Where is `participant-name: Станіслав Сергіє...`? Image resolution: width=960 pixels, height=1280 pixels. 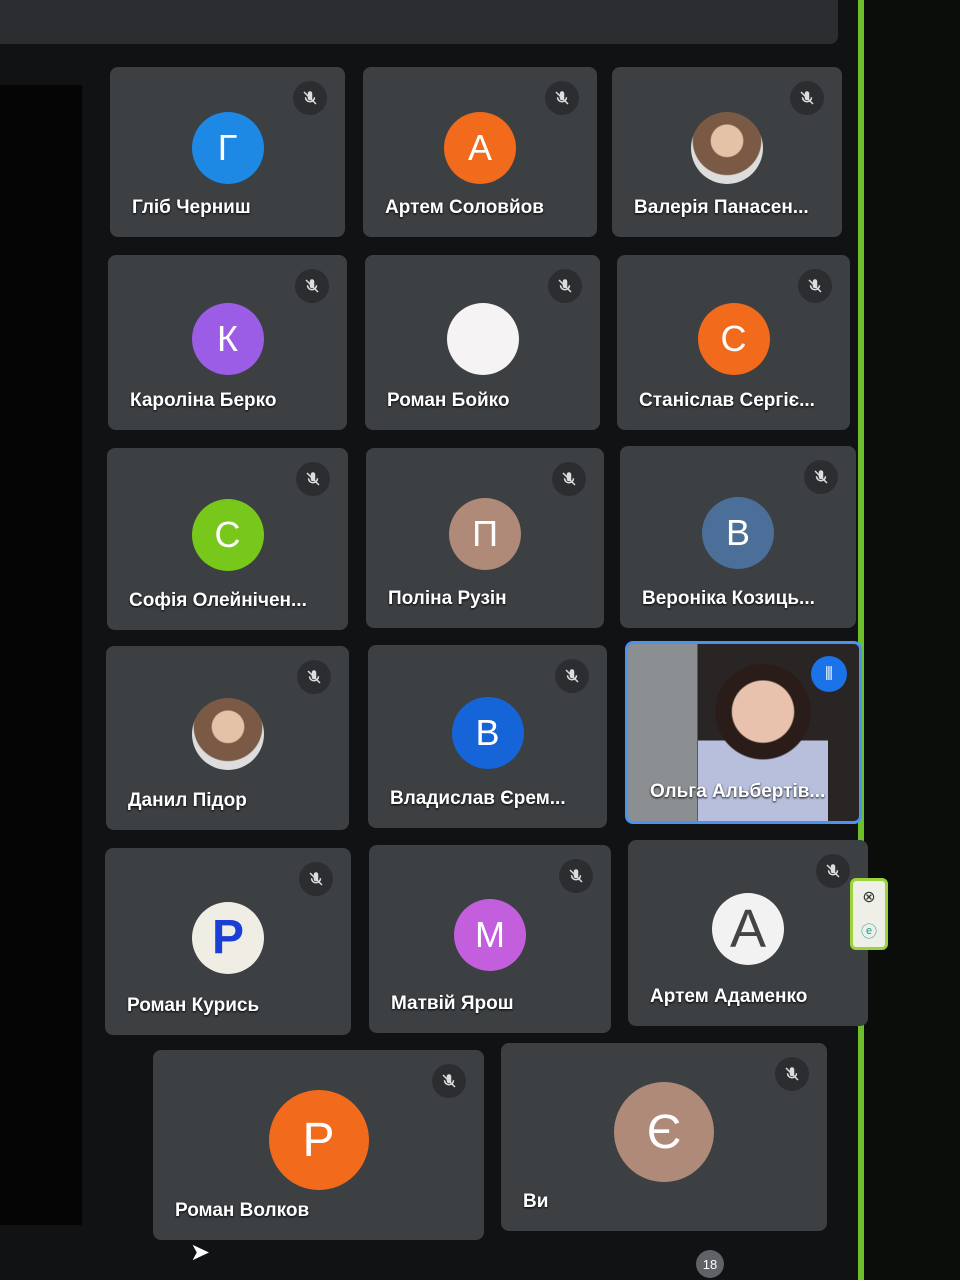
participant-name: Станіслав Сергіє... is located at coordinates (727, 400).